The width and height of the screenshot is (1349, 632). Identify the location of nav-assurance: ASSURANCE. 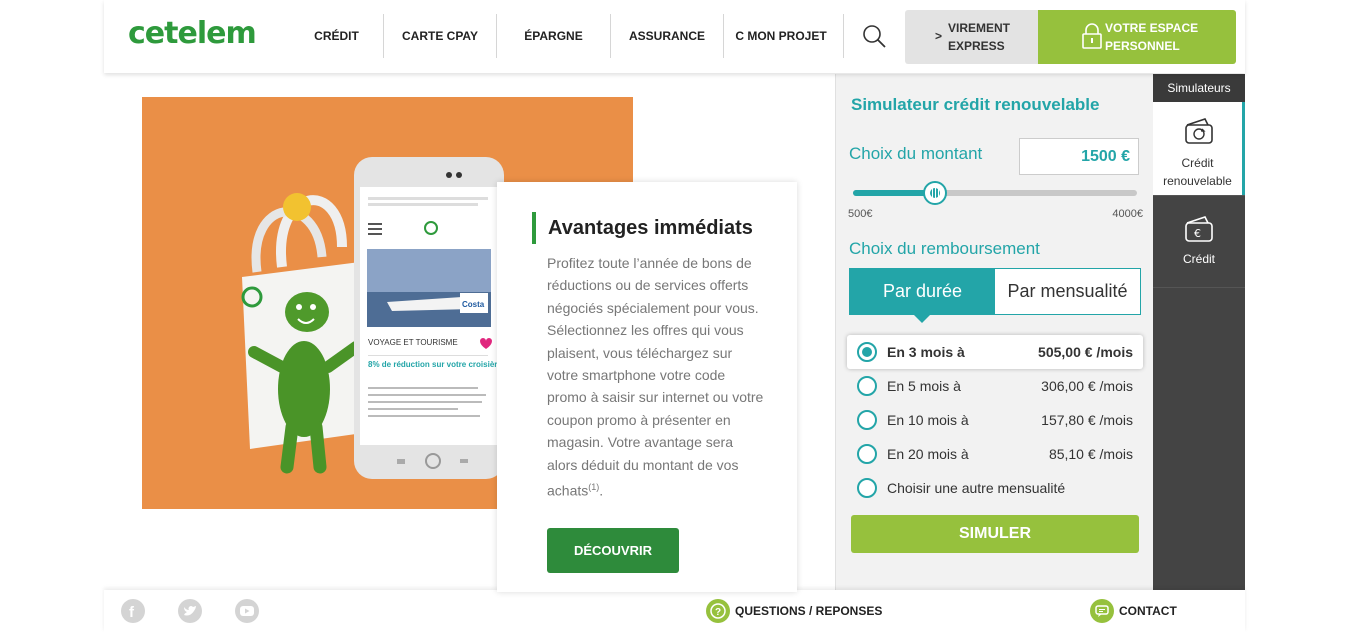
(667, 36).